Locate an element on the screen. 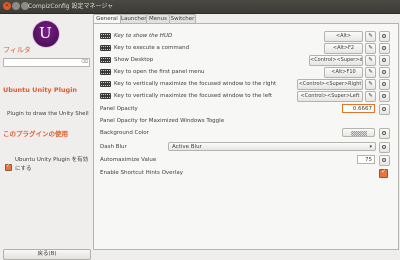 The image size is (400, 260). setting-row: Panel Opacity 0.6667 ▴ ▾ is located at coordinates (246, 109).